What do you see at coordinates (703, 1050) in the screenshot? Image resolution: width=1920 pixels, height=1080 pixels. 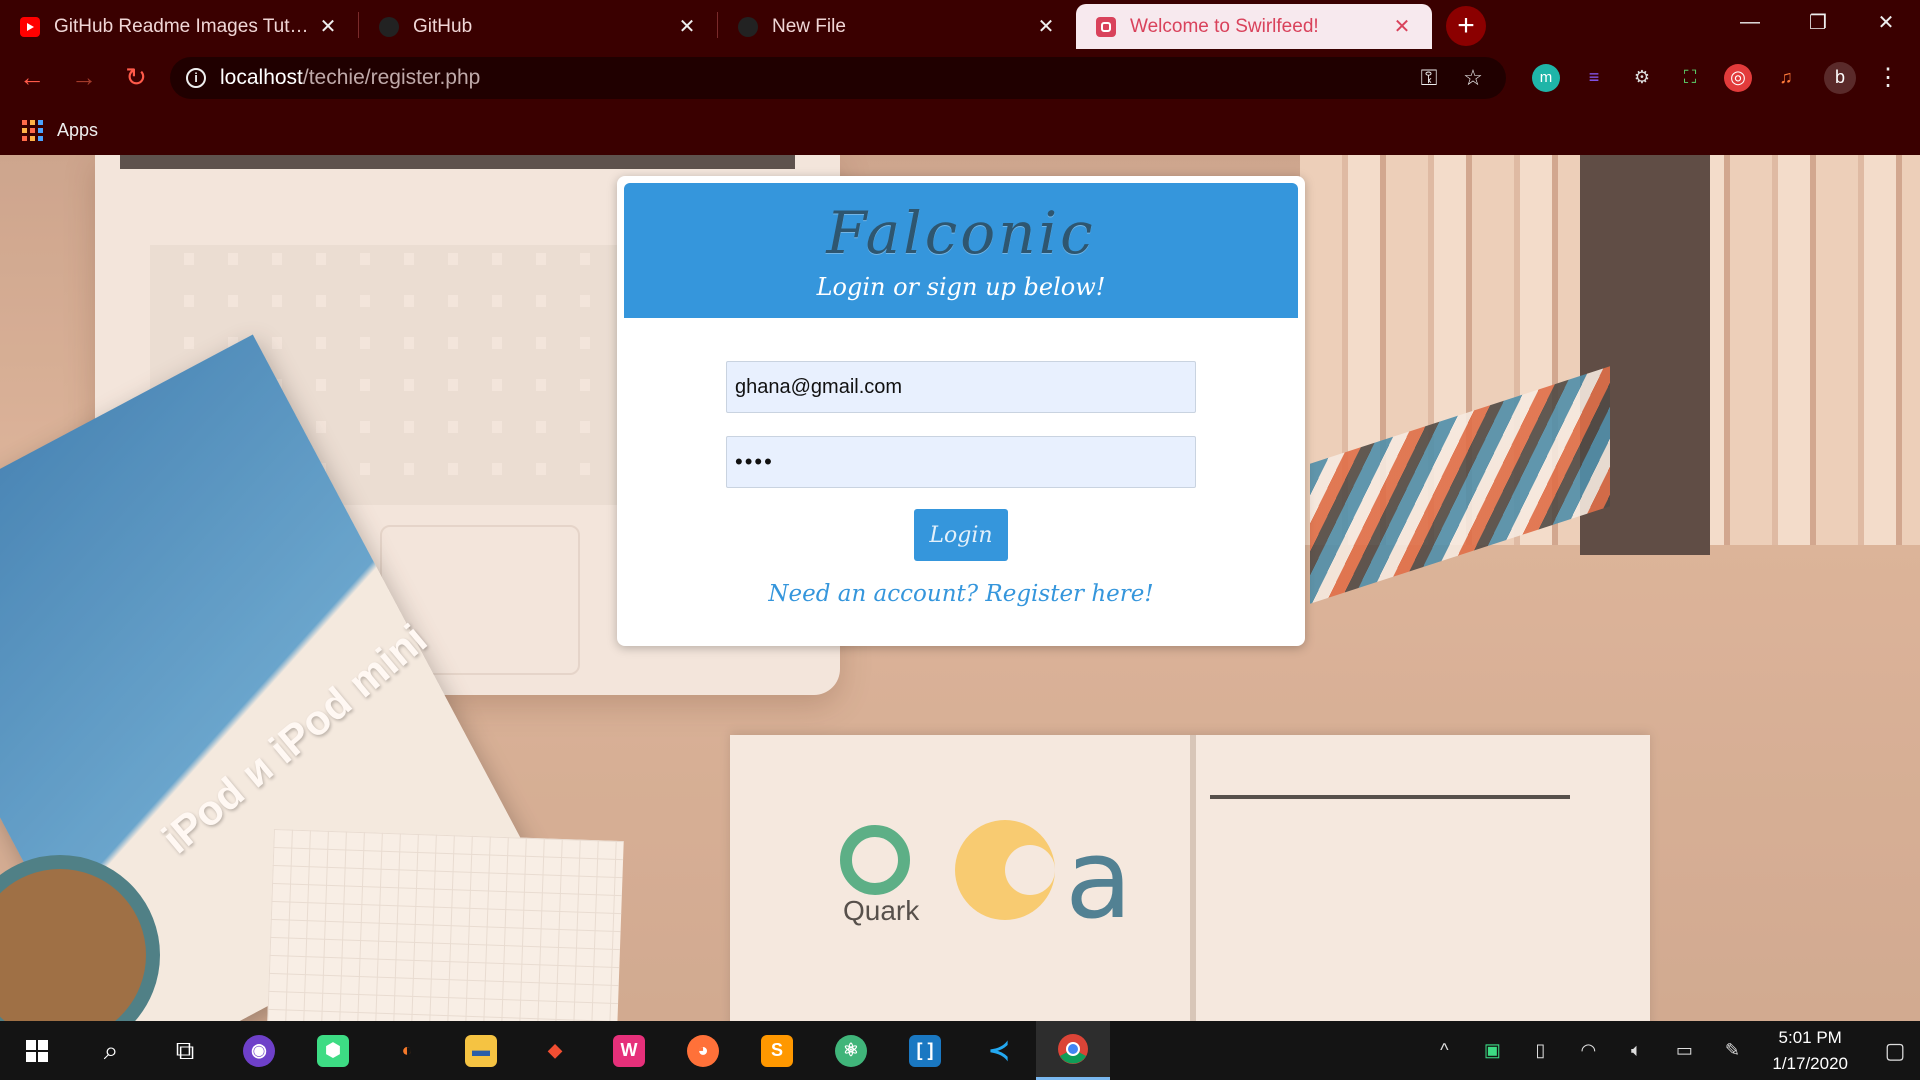 I see `firefox-icon: ◕` at bounding box center [703, 1050].